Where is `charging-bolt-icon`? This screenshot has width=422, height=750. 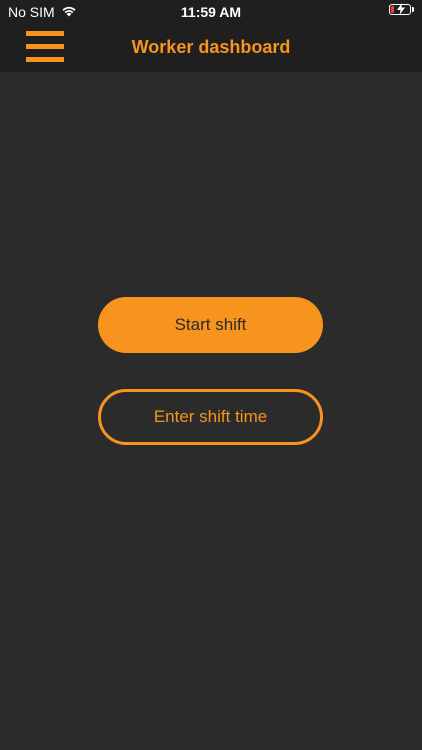
charging-bolt-icon is located at coordinates (401, 9).